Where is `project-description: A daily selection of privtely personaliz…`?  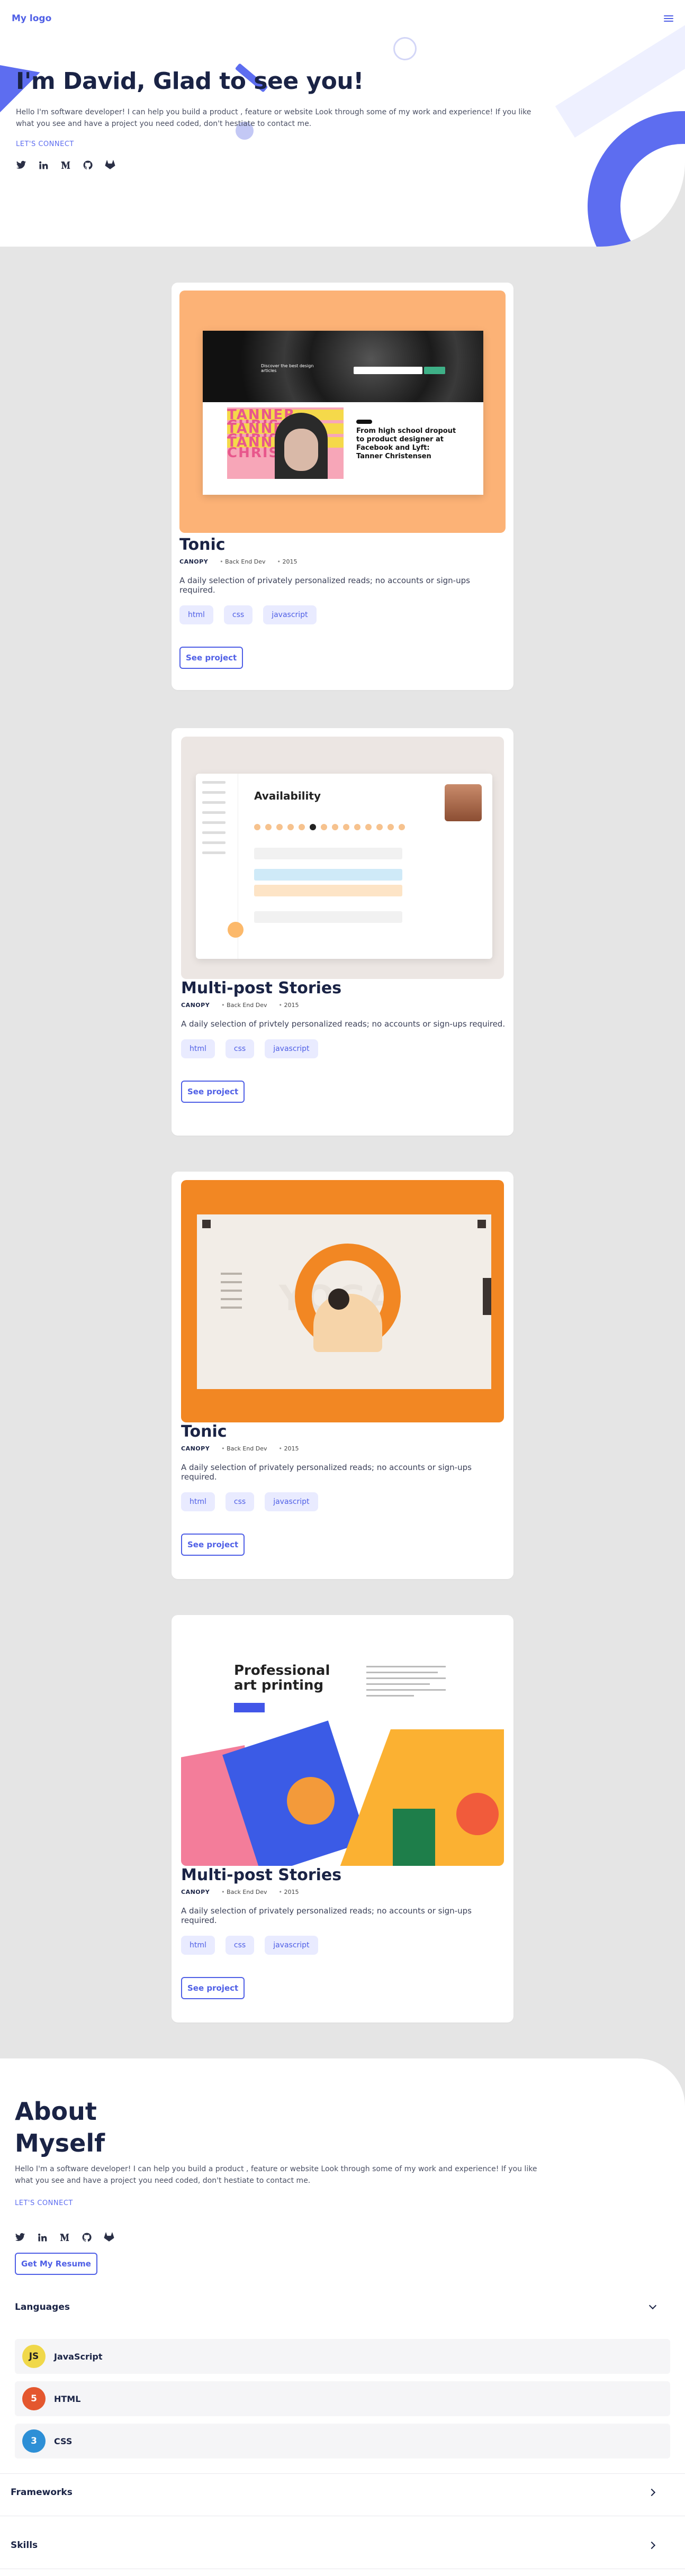 project-description: A daily selection of privtely personaliz… is located at coordinates (344, 1024).